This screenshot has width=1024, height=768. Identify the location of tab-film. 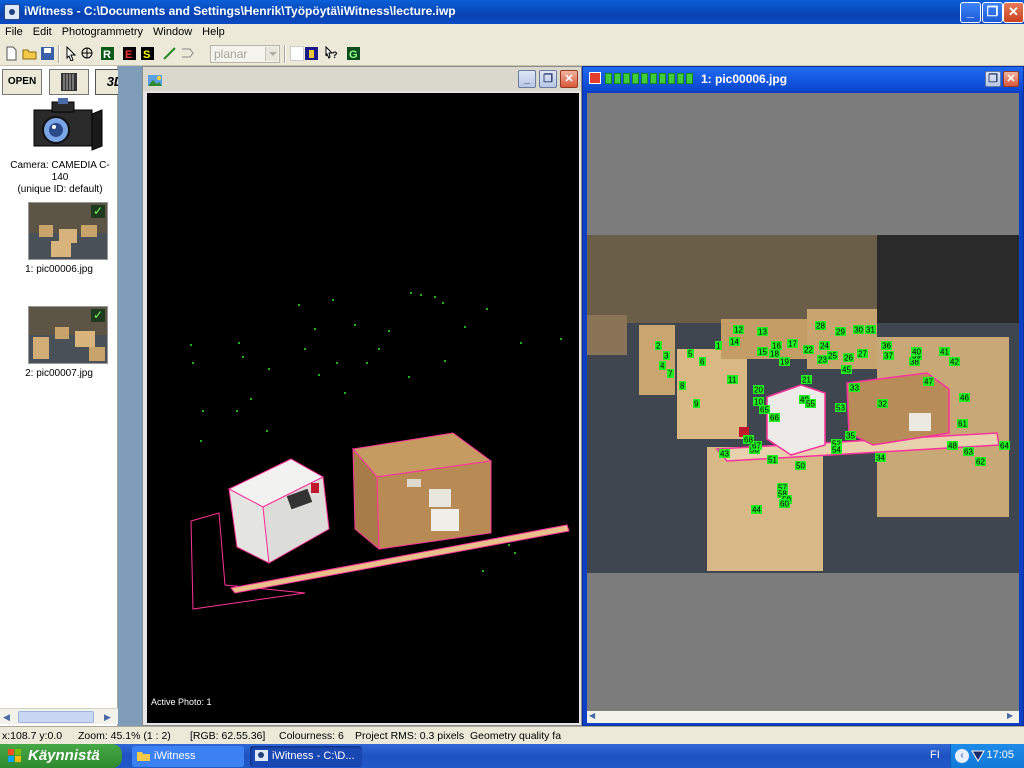
(69, 82).